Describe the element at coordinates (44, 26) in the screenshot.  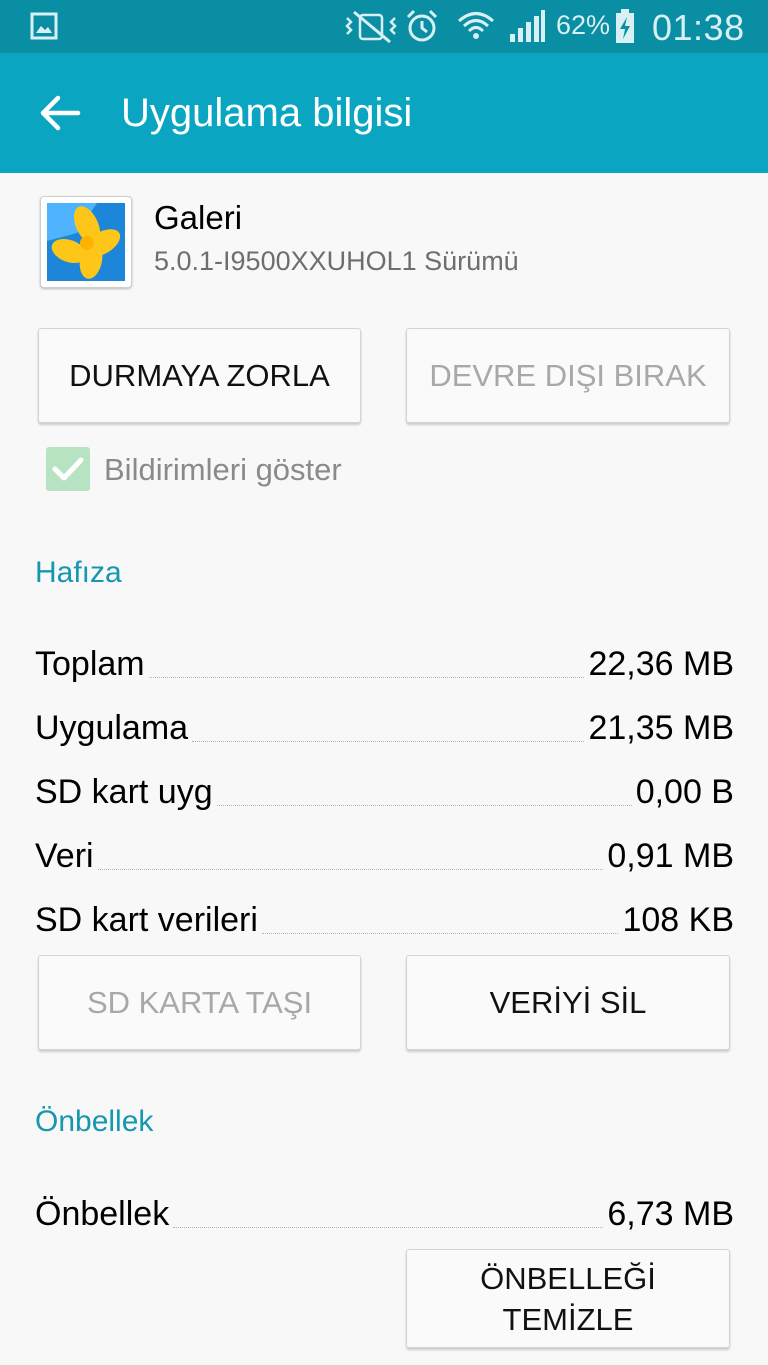
I see `gallery-notification-icon` at that location.